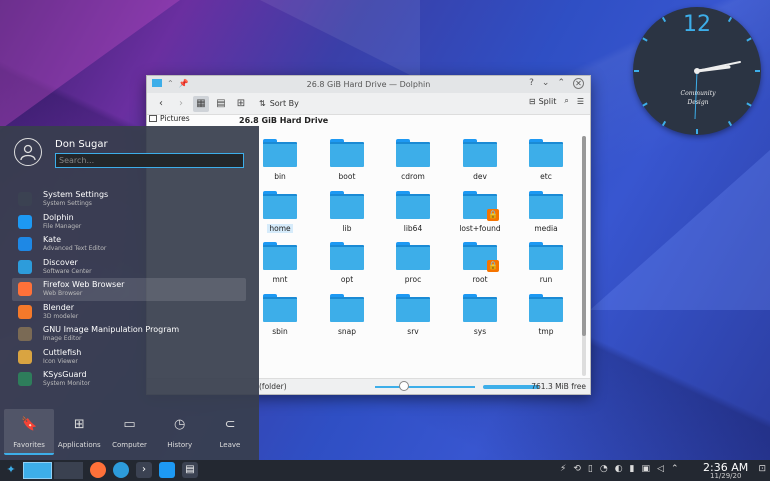 Image resolution: width=770 pixels, height=481 pixels. I want to click on volume-icon: ◁, so click(660, 469).